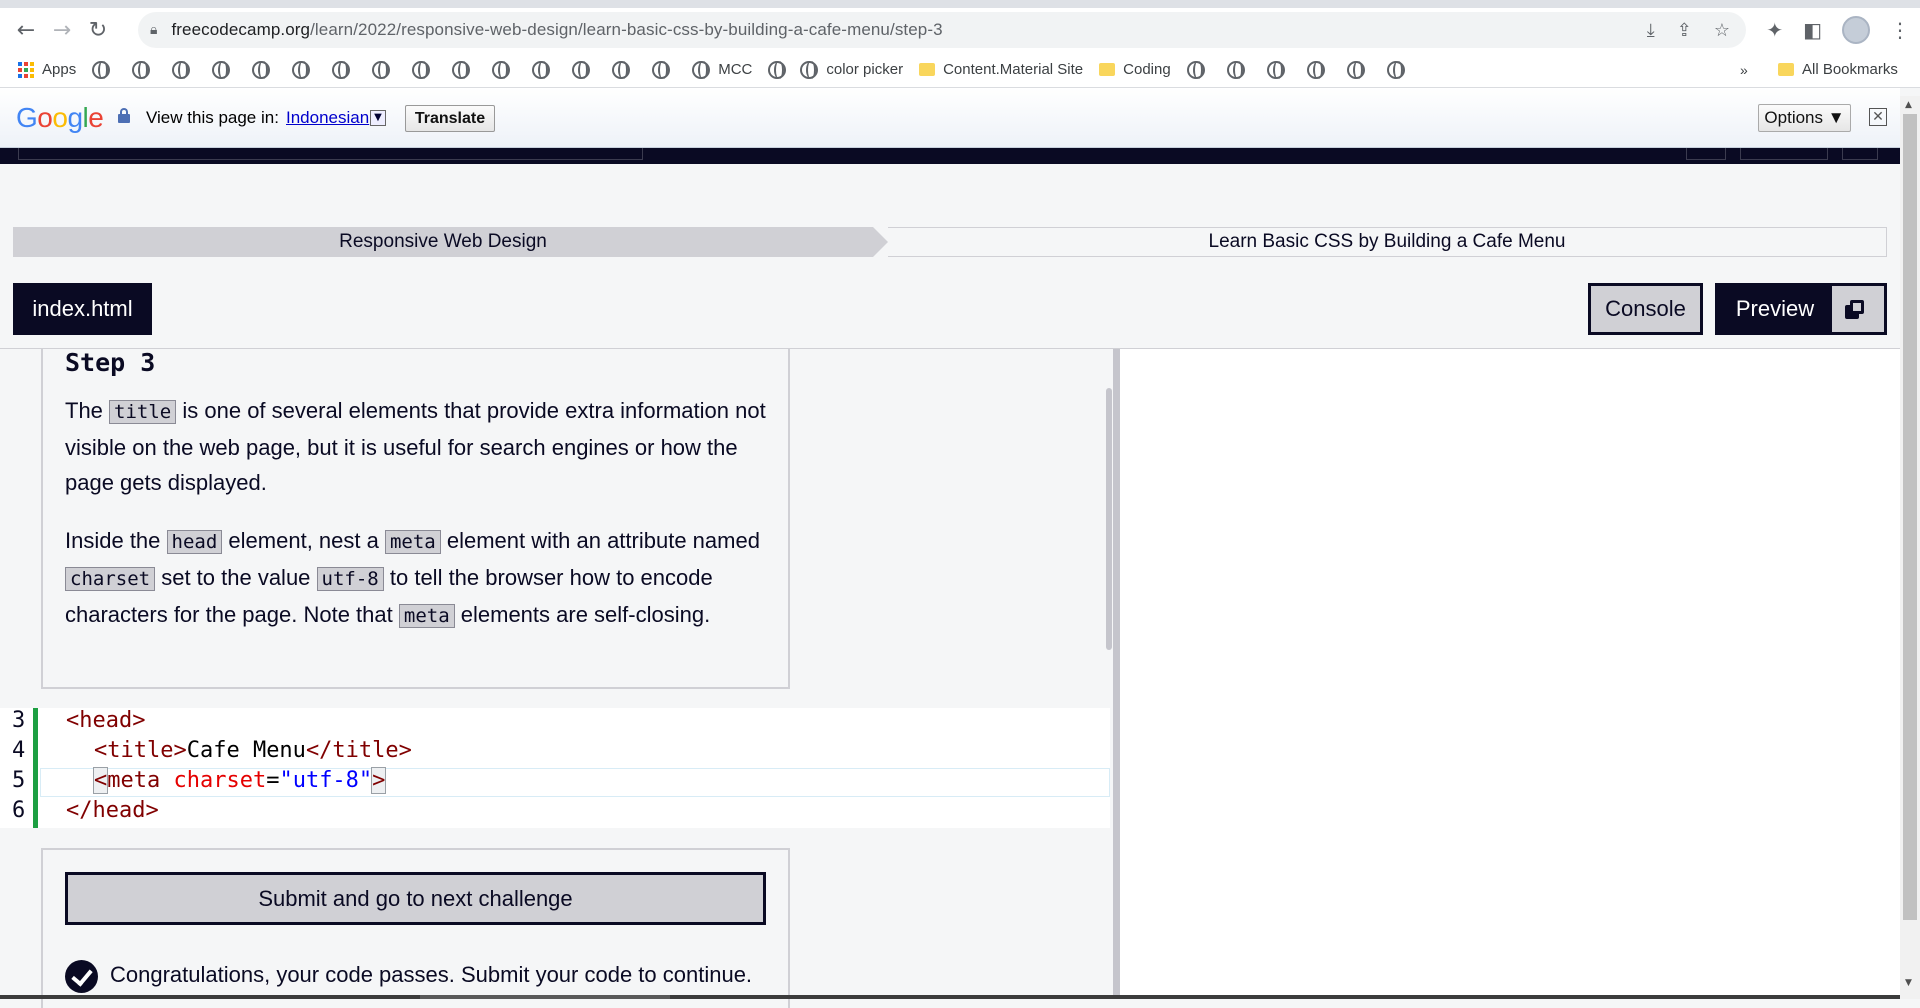 The image size is (1920, 1008). I want to click on text: element with an attribute named, so click(603, 540).